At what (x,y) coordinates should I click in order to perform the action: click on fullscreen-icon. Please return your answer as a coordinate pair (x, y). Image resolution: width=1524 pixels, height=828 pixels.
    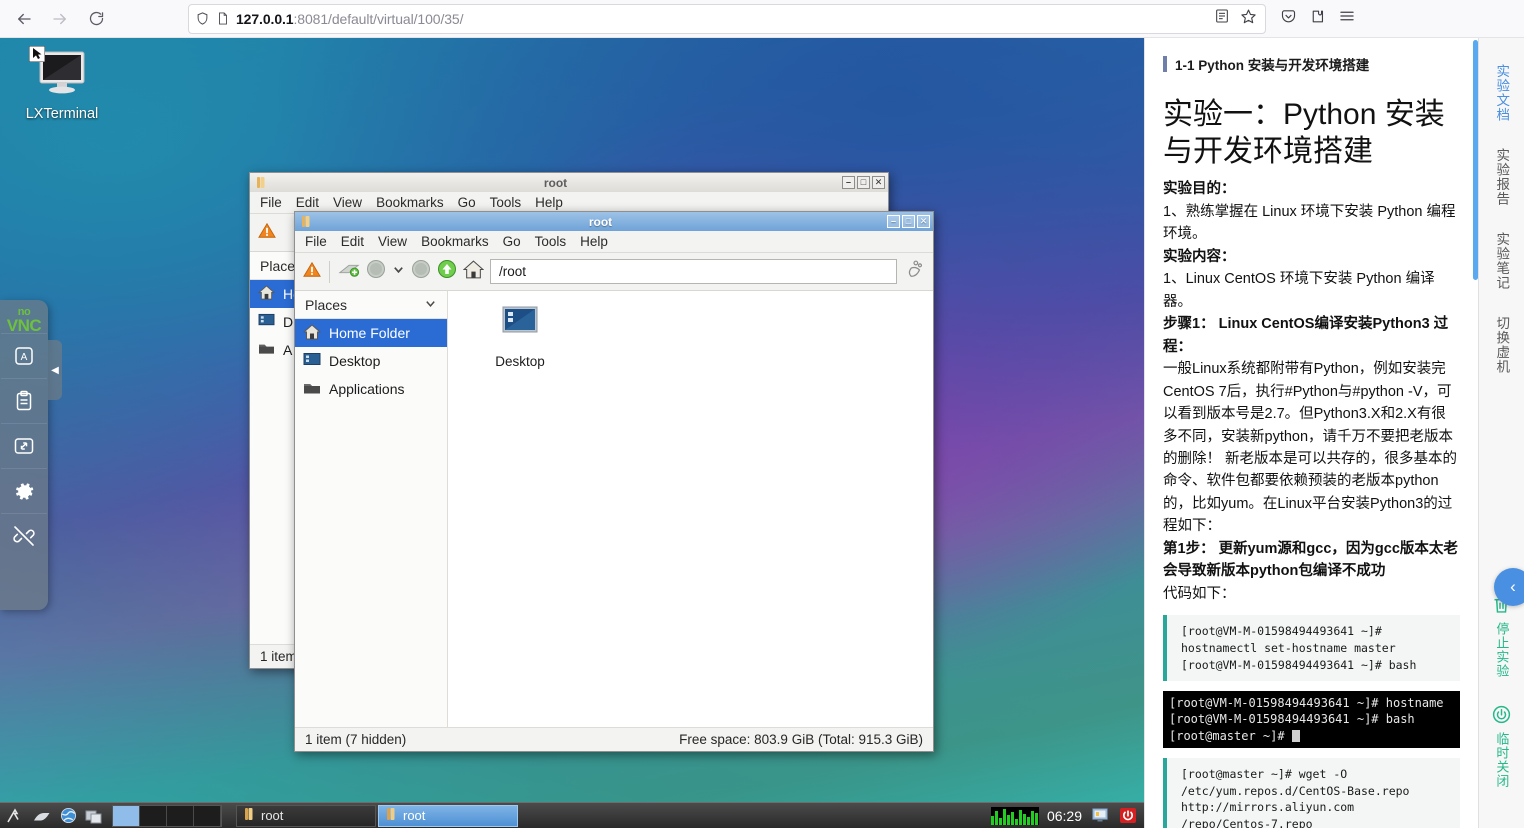
    Looking at the image, I should click on (24, 445).